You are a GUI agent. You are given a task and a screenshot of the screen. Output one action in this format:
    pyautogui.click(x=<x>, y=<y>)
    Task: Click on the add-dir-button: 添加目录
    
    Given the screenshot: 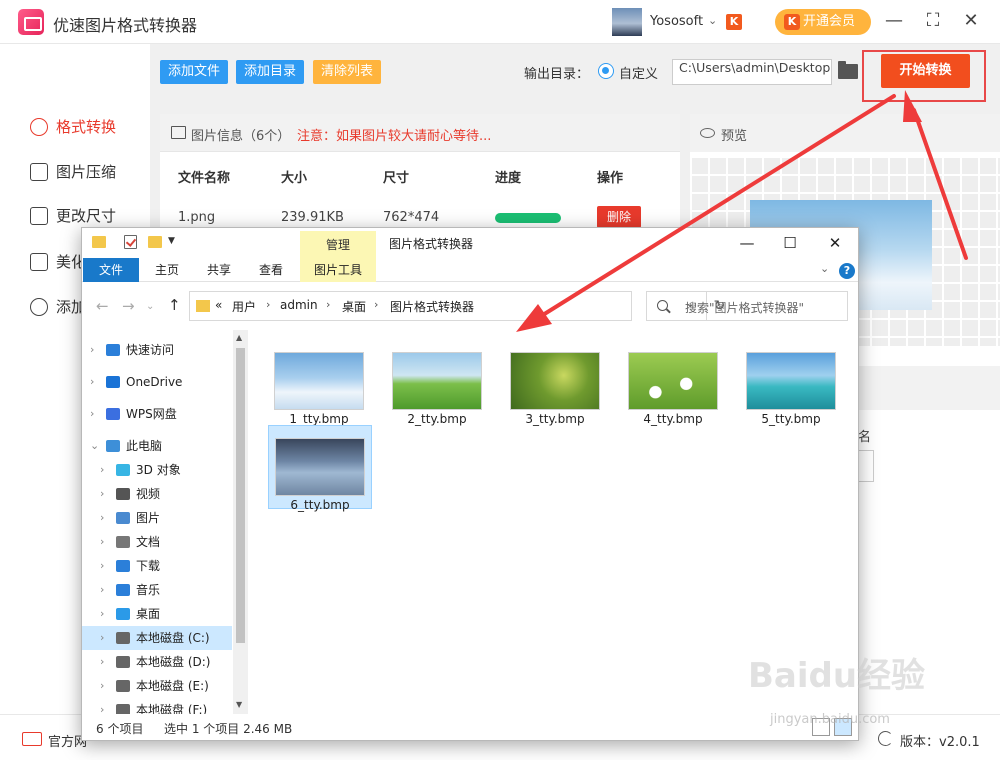 What is the action you would take?
    pyautogui.click(x=270, y=72)
    